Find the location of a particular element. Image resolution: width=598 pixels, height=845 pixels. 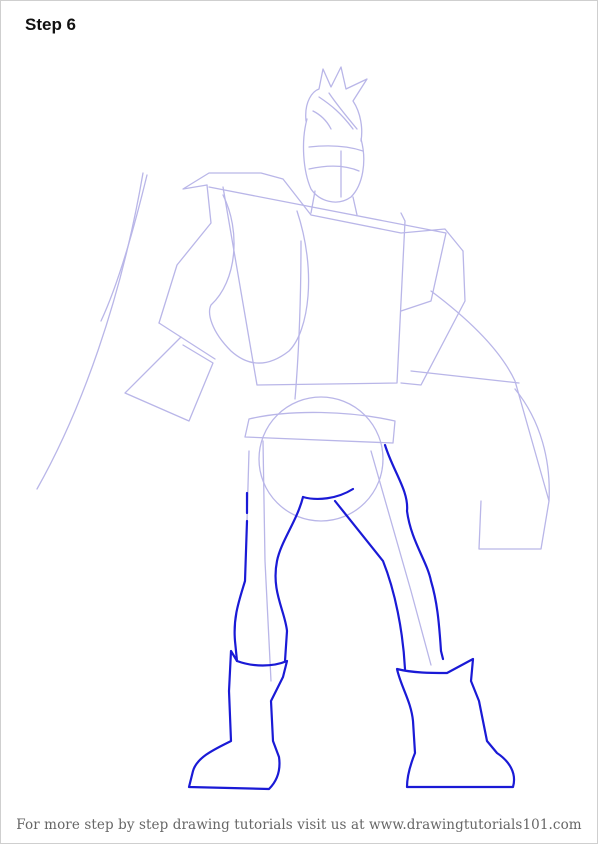

left-leg-outer is located at coordinates (241, 577).